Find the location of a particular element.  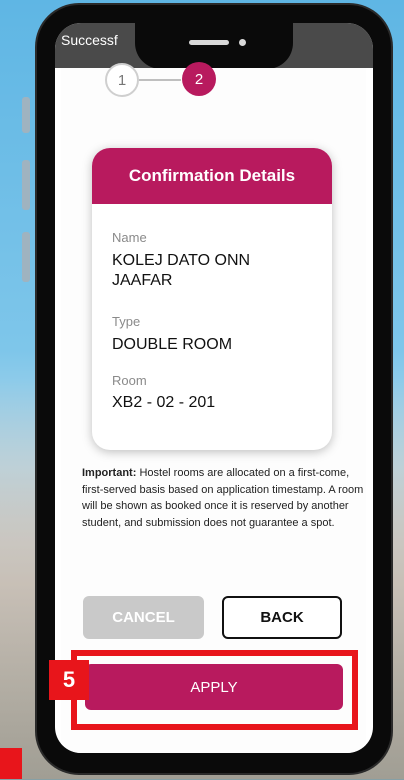

room-value: XB2 - 02 - 201 is located at coordinates (164, 402).